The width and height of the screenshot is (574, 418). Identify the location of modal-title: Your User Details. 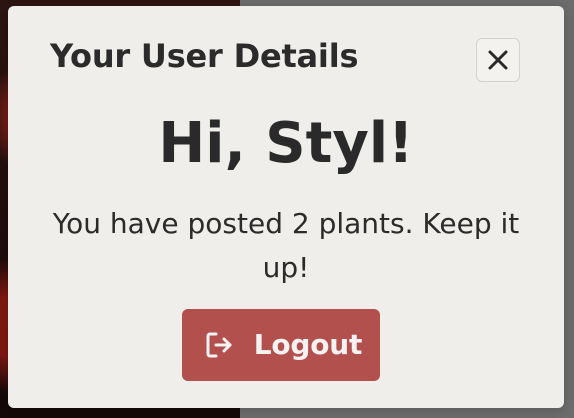
(204, 56).